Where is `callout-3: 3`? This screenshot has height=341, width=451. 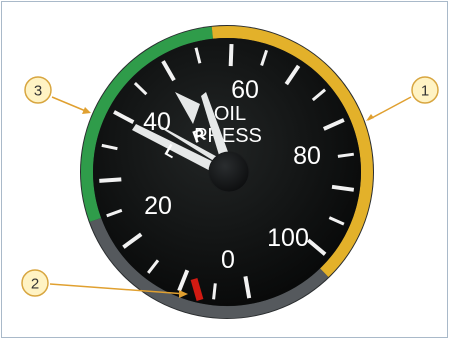 callout-3: 3 is located at coordinates (38, 90).